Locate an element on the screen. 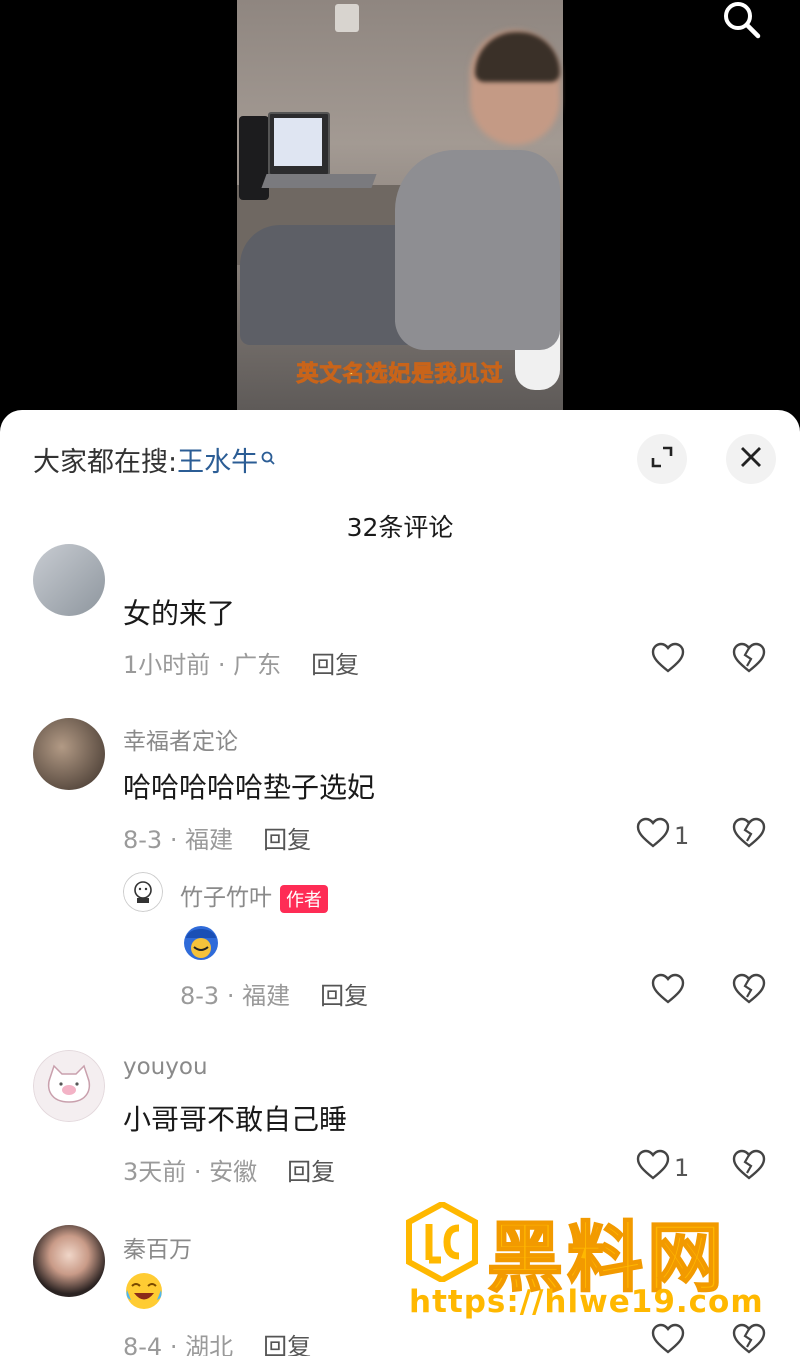 The image size is (800, 1356). video-wall-outlet is located at coordinates (347, 18).